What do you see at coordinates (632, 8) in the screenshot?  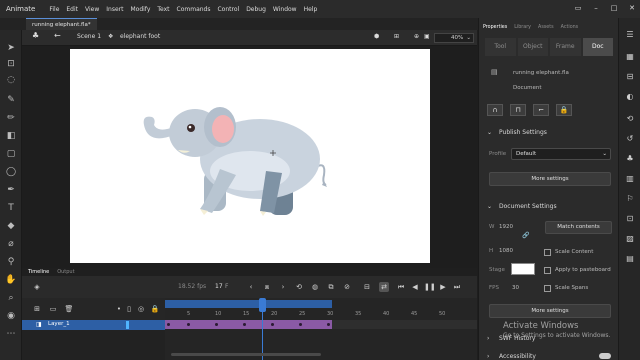 I see `close-icon: ✕` at bounding box center [632, 8].